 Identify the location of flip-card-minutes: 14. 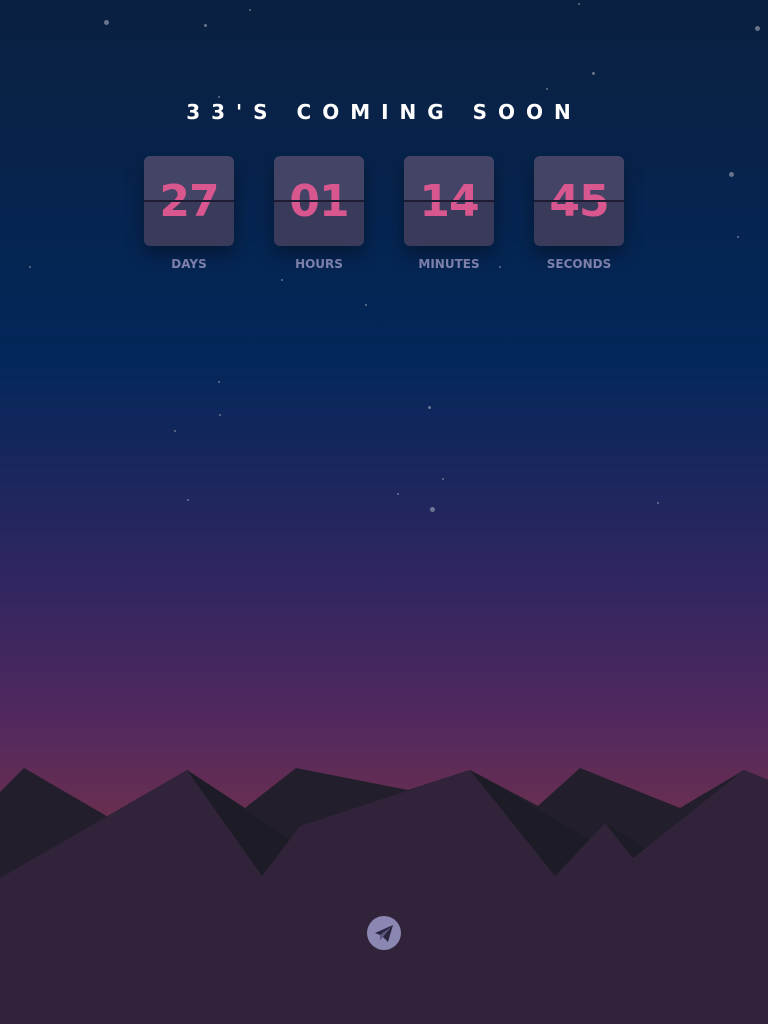
(449, 201).